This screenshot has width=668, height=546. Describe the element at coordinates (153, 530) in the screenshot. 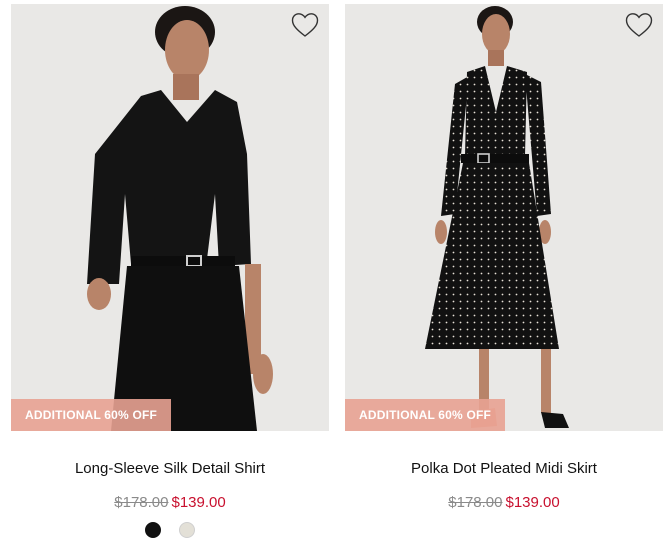

I see `swatch-black` at that location.